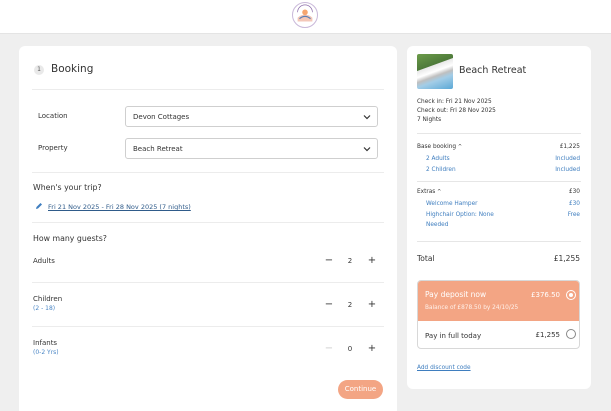 This screenshot has width=611, height=411. Describe the element at coordinates (46, 352) in the screenshot. I see `infants-age-range: (0-2 Yrs)` at that location.